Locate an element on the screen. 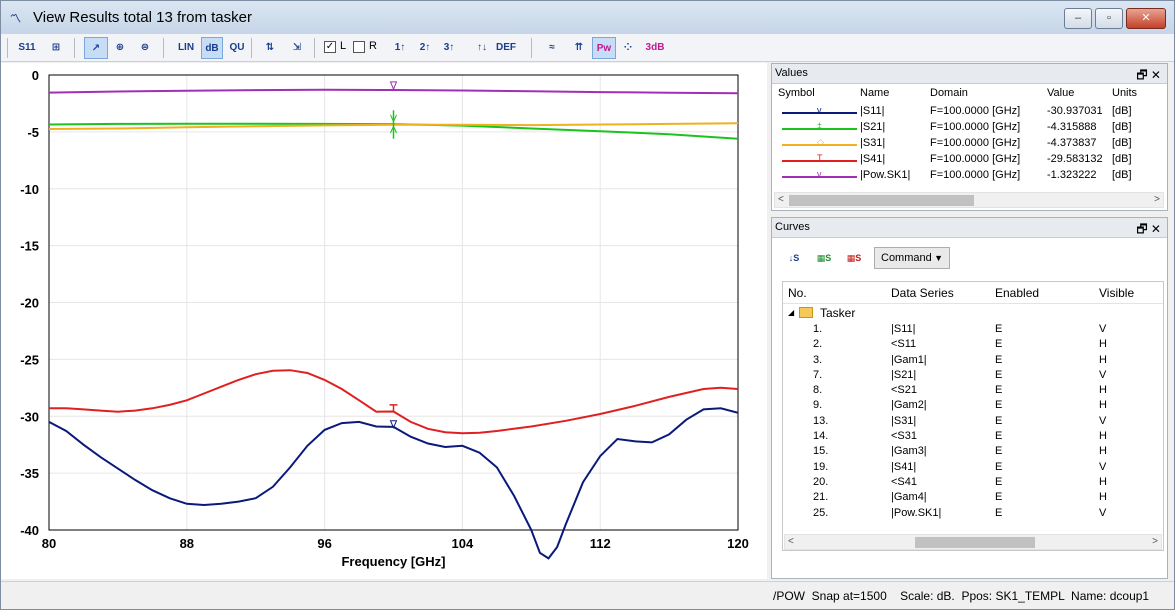  table-row: 9. |Gam2| E H is located at coordinates (973, 405).